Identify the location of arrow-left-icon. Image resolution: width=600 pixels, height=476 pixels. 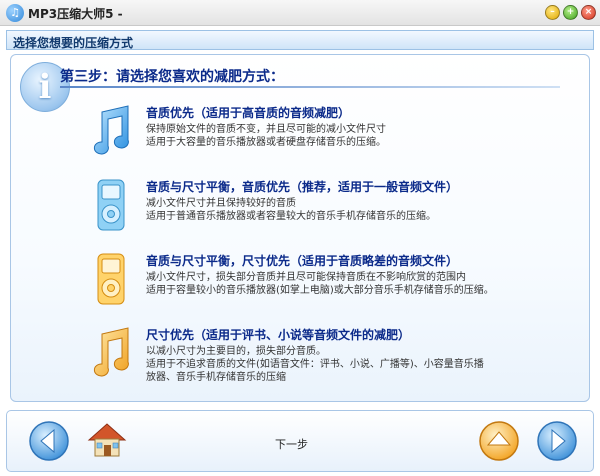
(49, 441).